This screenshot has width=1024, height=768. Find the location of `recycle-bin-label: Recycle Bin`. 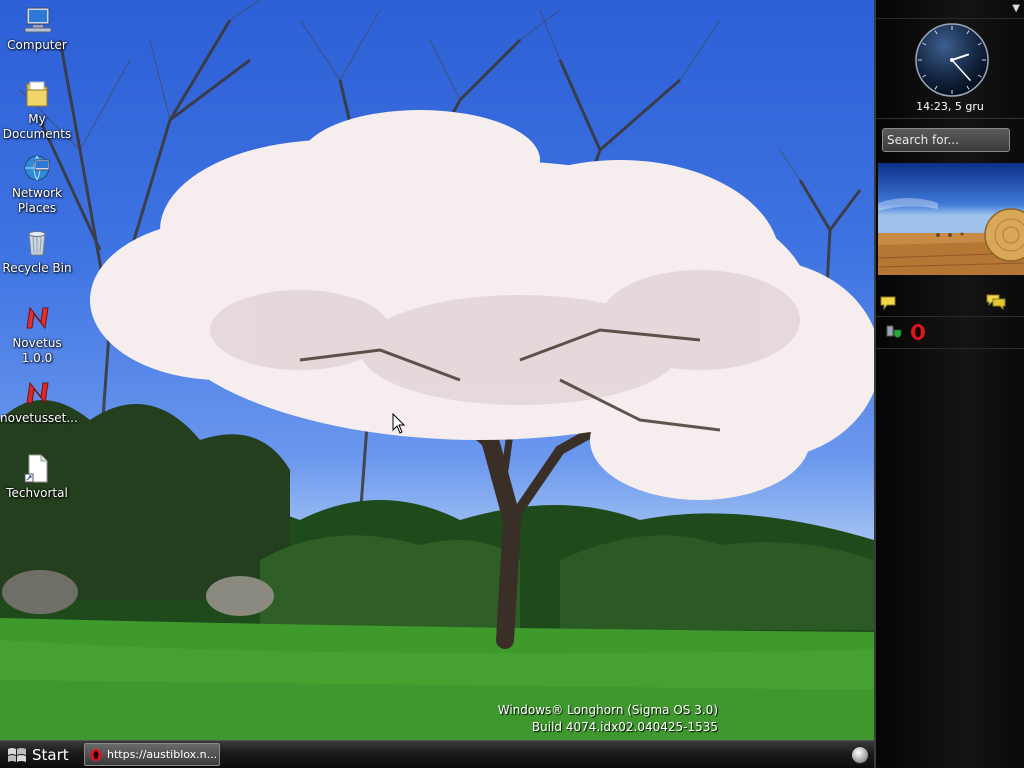

recycle-bin-label: Recycle Bin is located at coordinates (37, 268).